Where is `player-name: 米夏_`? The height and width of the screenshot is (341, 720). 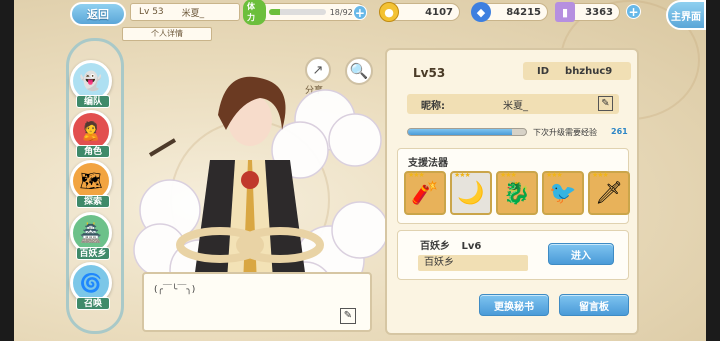
player-name: 米夏_ is located at coordinates (193, 13).